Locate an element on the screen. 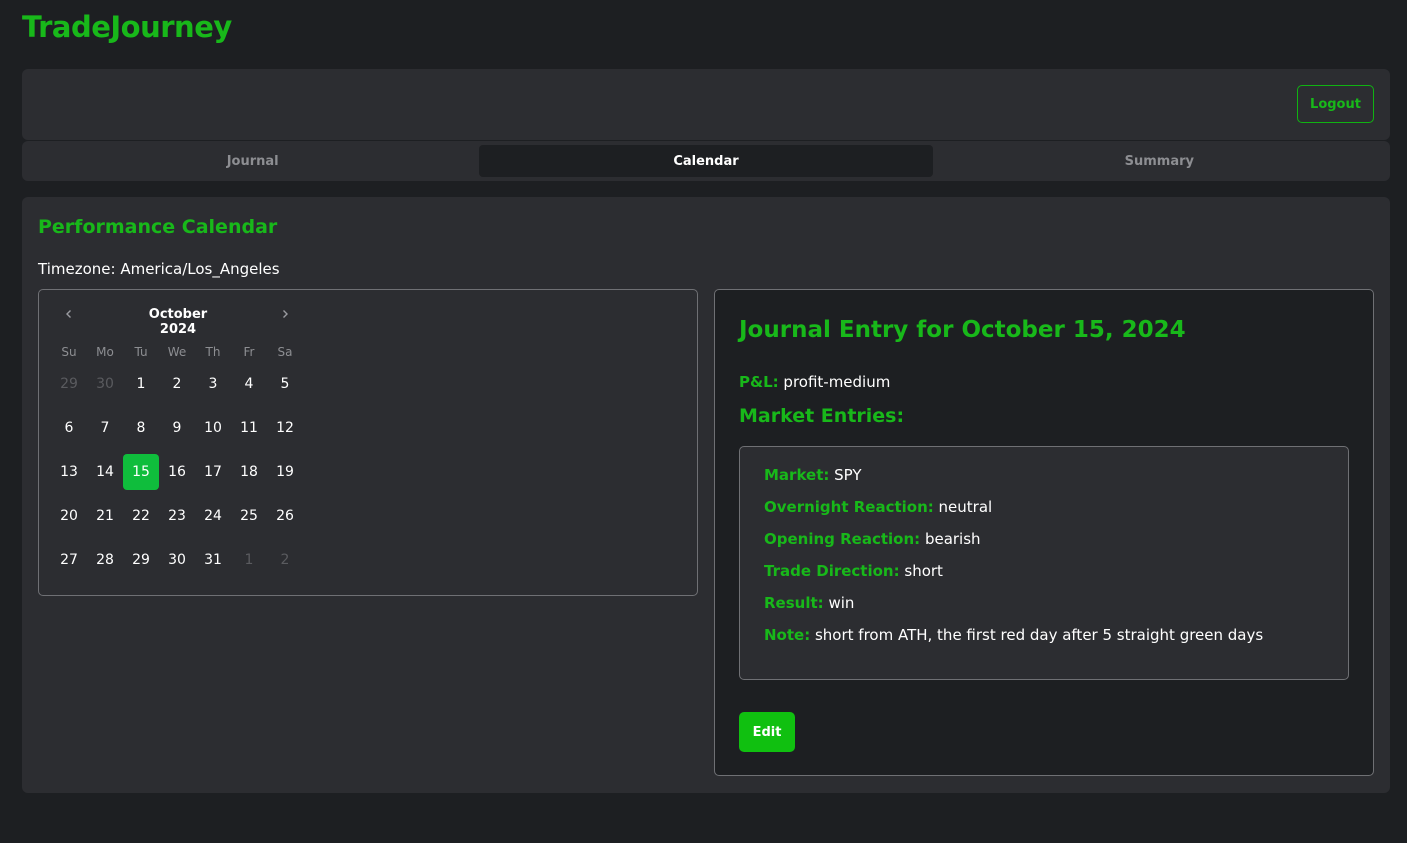 This screenshot has height=843, width=1407. weekday-header: Mo is located at coordinates (105, 352).